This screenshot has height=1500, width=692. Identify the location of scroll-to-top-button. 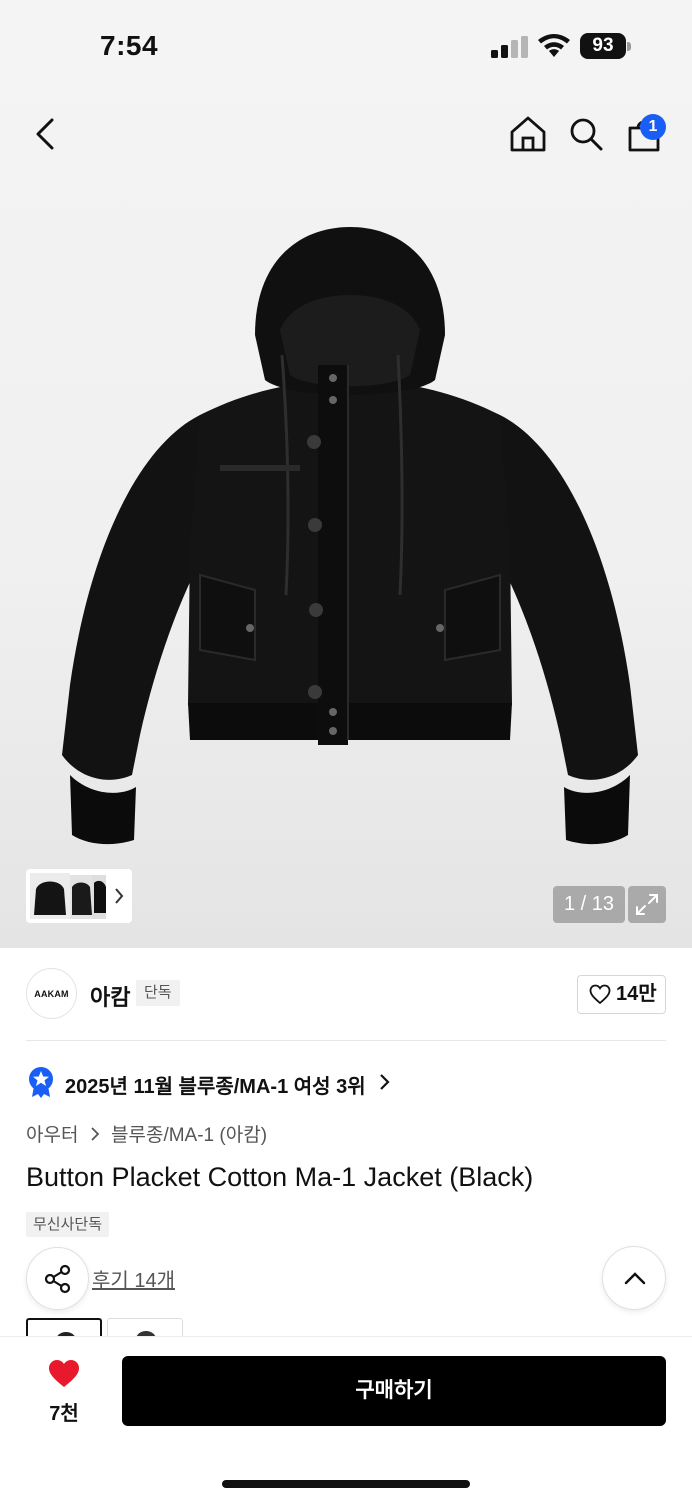
(634, 1278).